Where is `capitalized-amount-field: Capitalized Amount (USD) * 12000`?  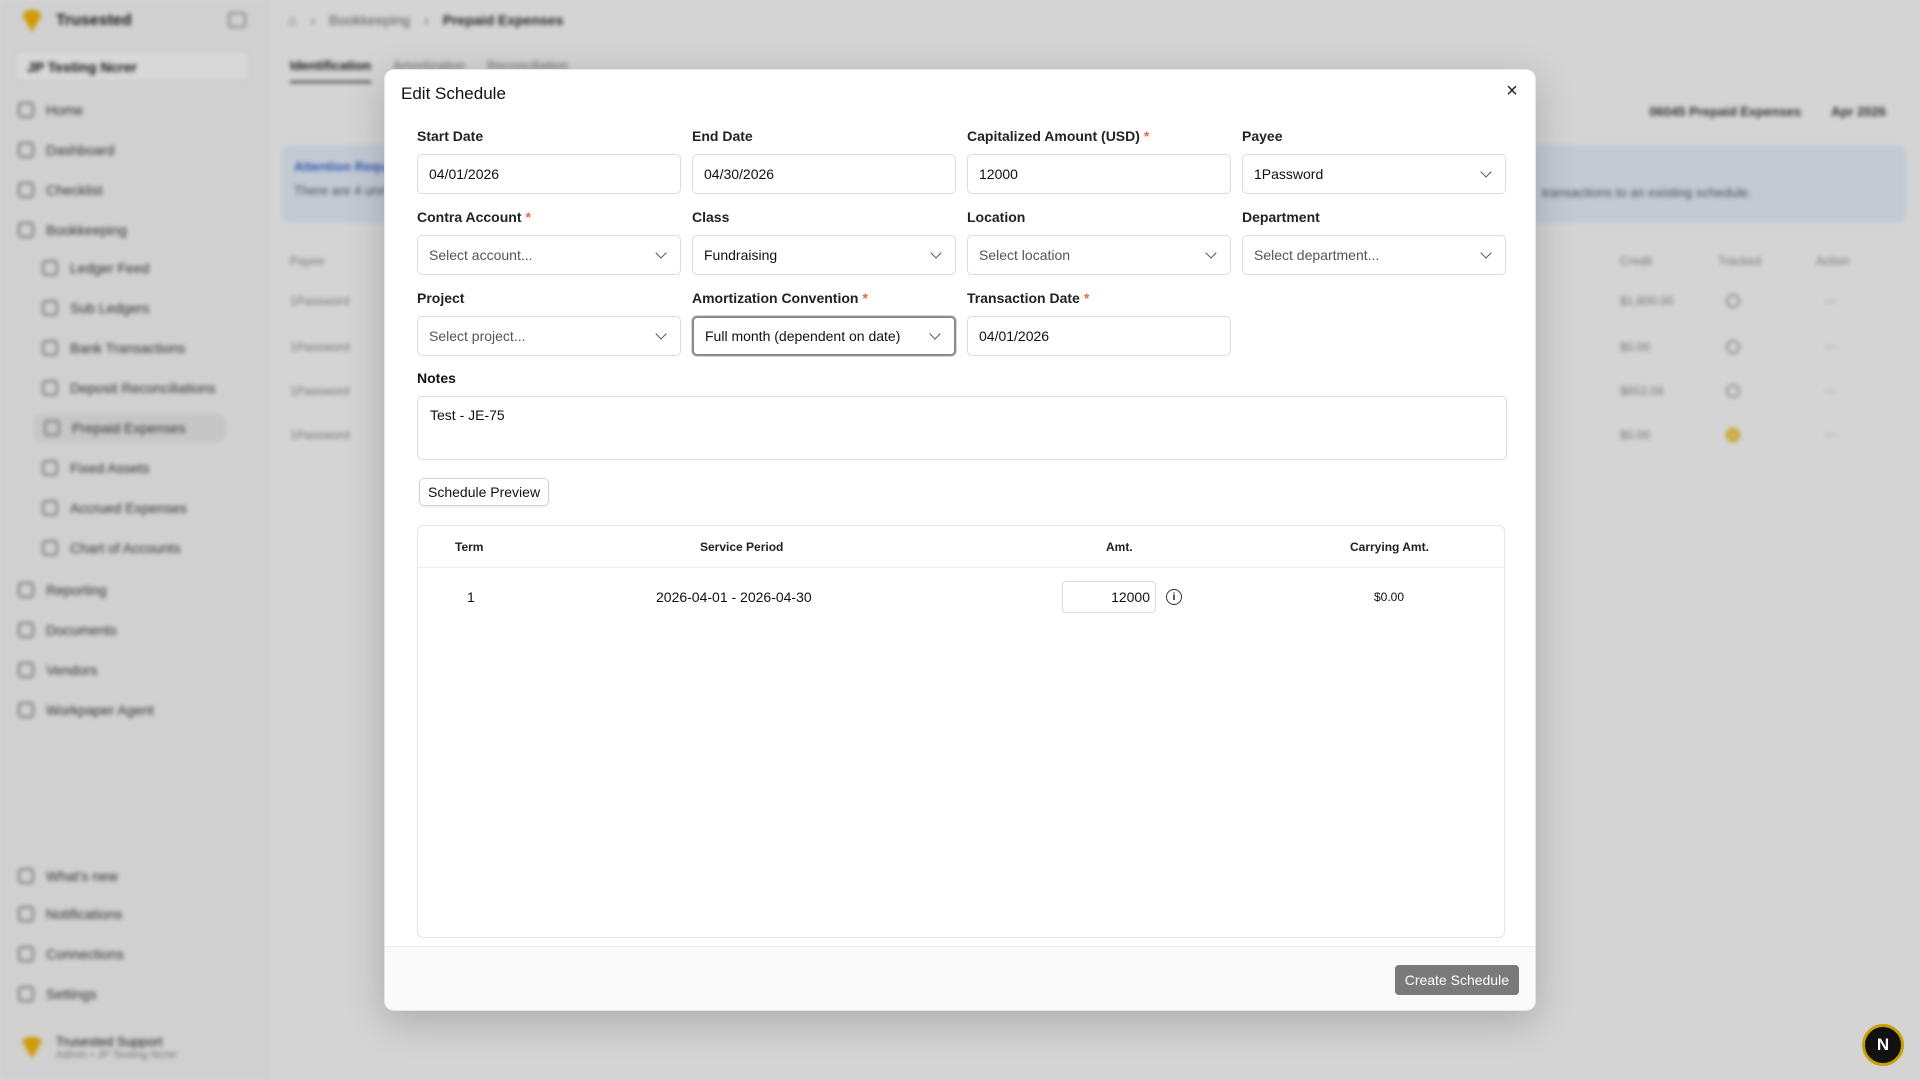 capitalized-amount-field: Capitalized Amount (USD) * 12000 is located at coordinates (1099, 161).